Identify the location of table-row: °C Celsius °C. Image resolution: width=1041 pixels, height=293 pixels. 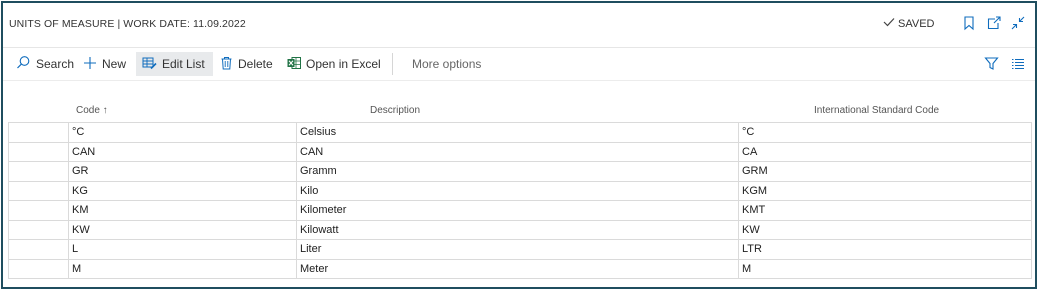
(520, 132).